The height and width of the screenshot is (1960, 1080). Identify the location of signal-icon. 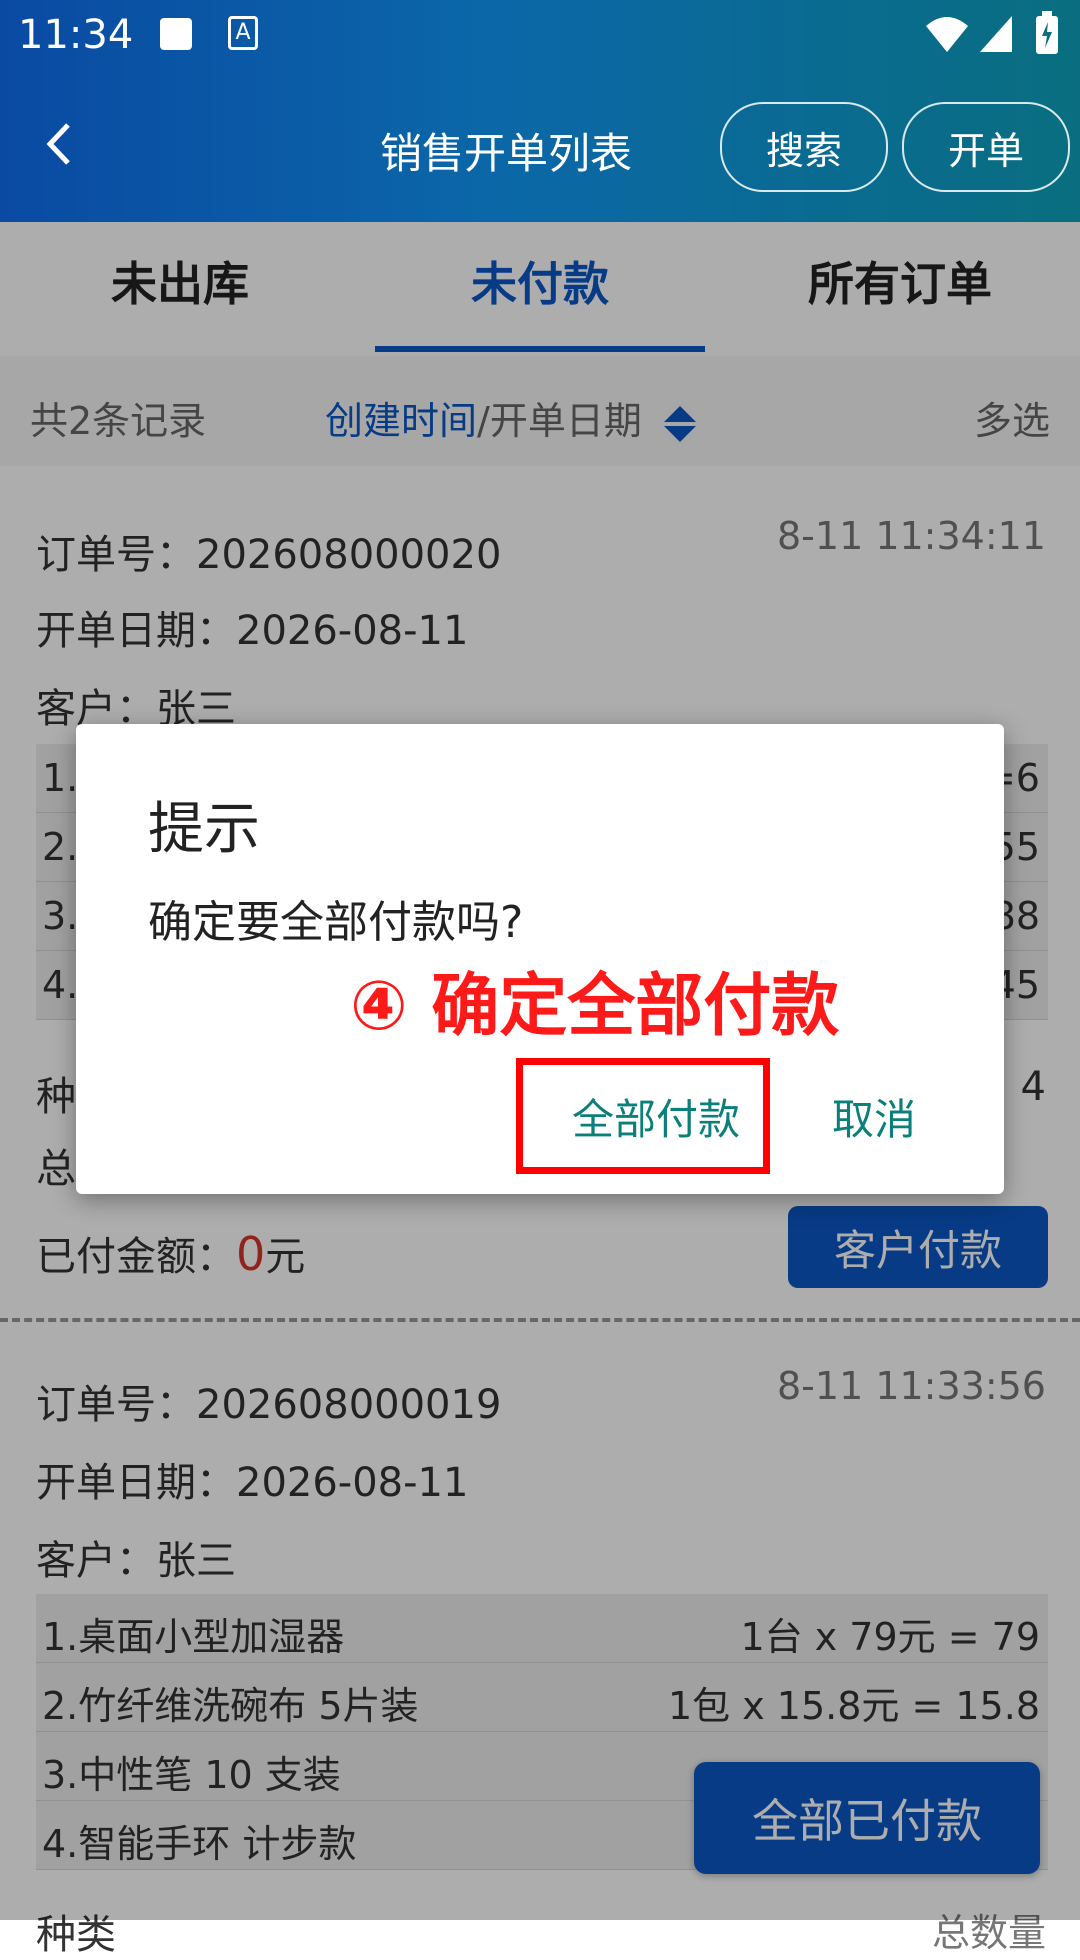
(996, 34).